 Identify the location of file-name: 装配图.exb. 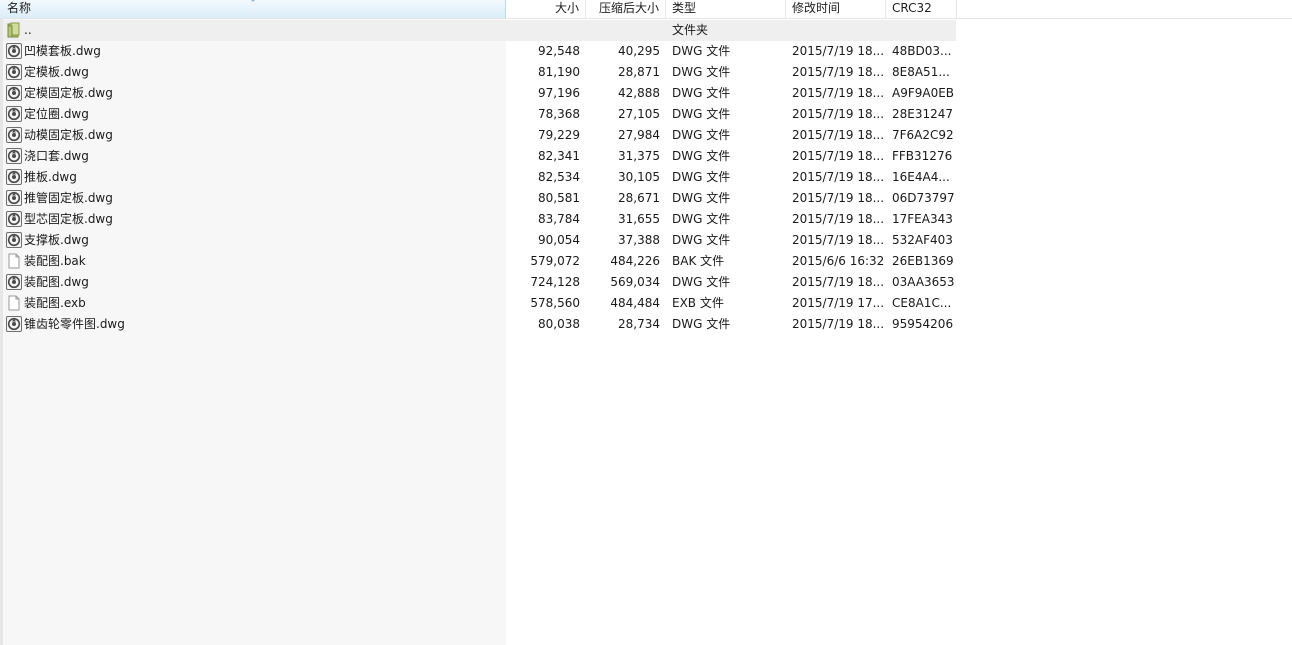
(55, 303).